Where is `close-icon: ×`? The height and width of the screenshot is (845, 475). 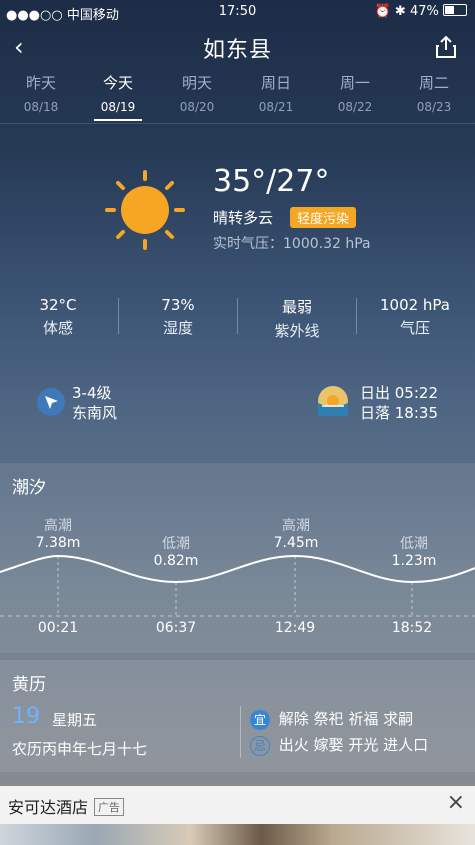
close-icon: × is located at coordinates (456, 802).